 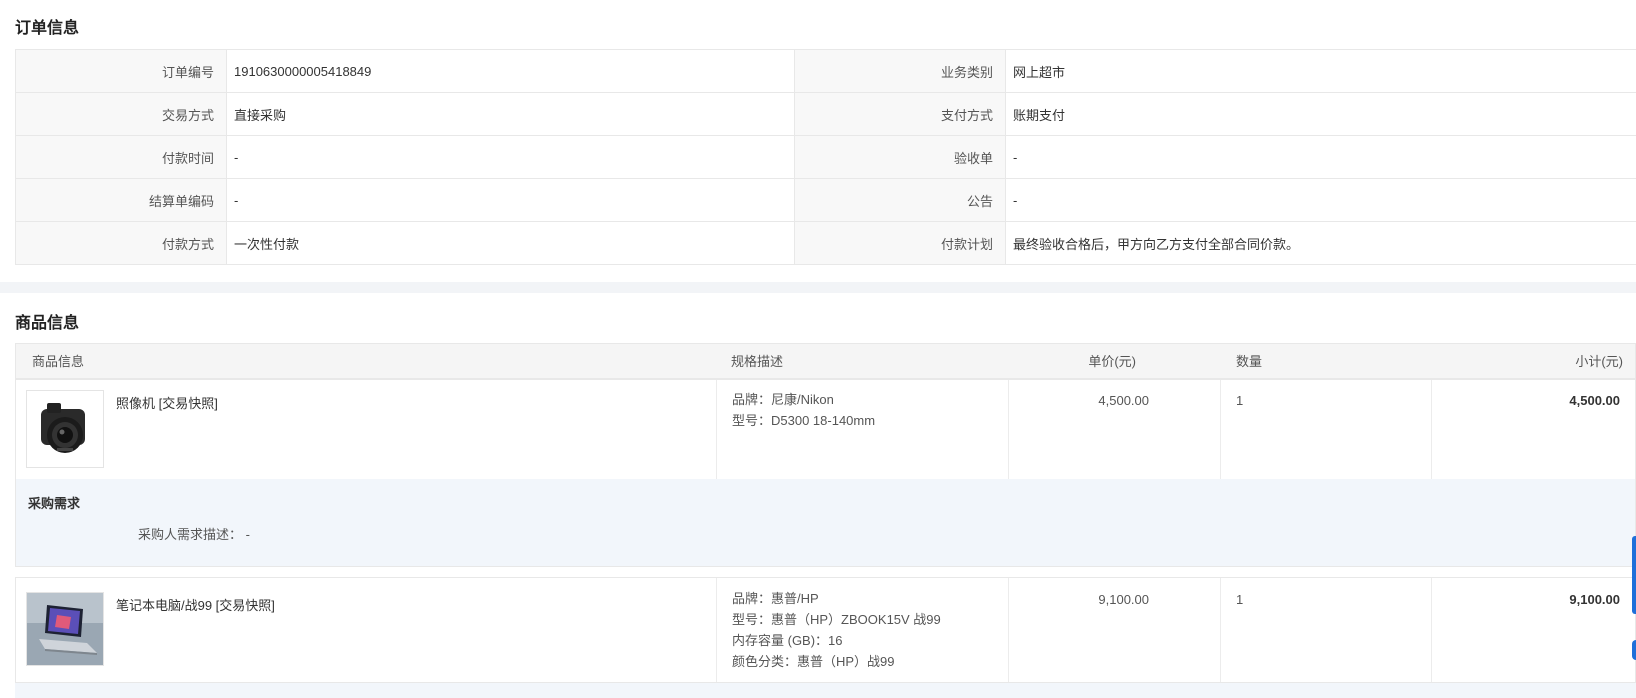 What do you see at coordinates (757, 361) in the screenshot?
I see `header-spec: 规格描述` at bounding box center [757, 361].